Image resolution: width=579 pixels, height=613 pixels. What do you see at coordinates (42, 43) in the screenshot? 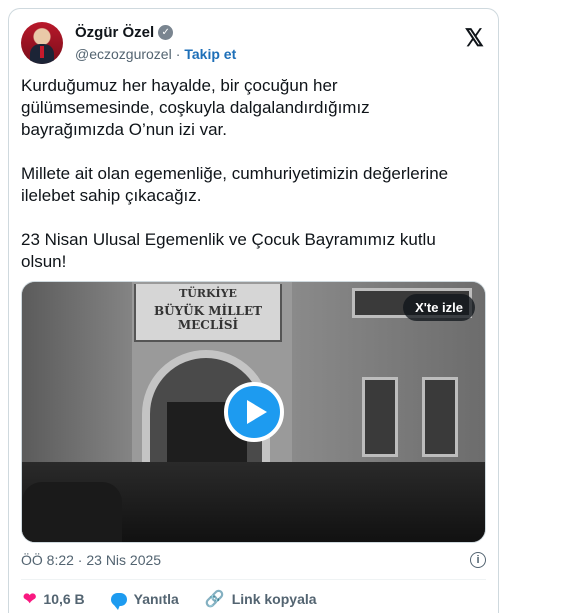
I see `avatar` at bounding box center [42, 43].